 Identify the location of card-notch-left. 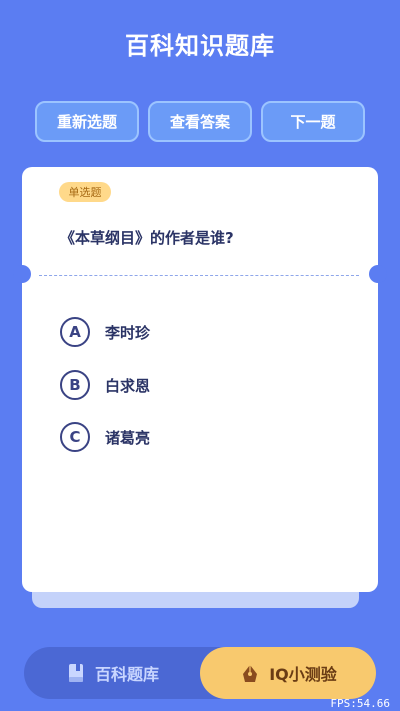
(22, 274).